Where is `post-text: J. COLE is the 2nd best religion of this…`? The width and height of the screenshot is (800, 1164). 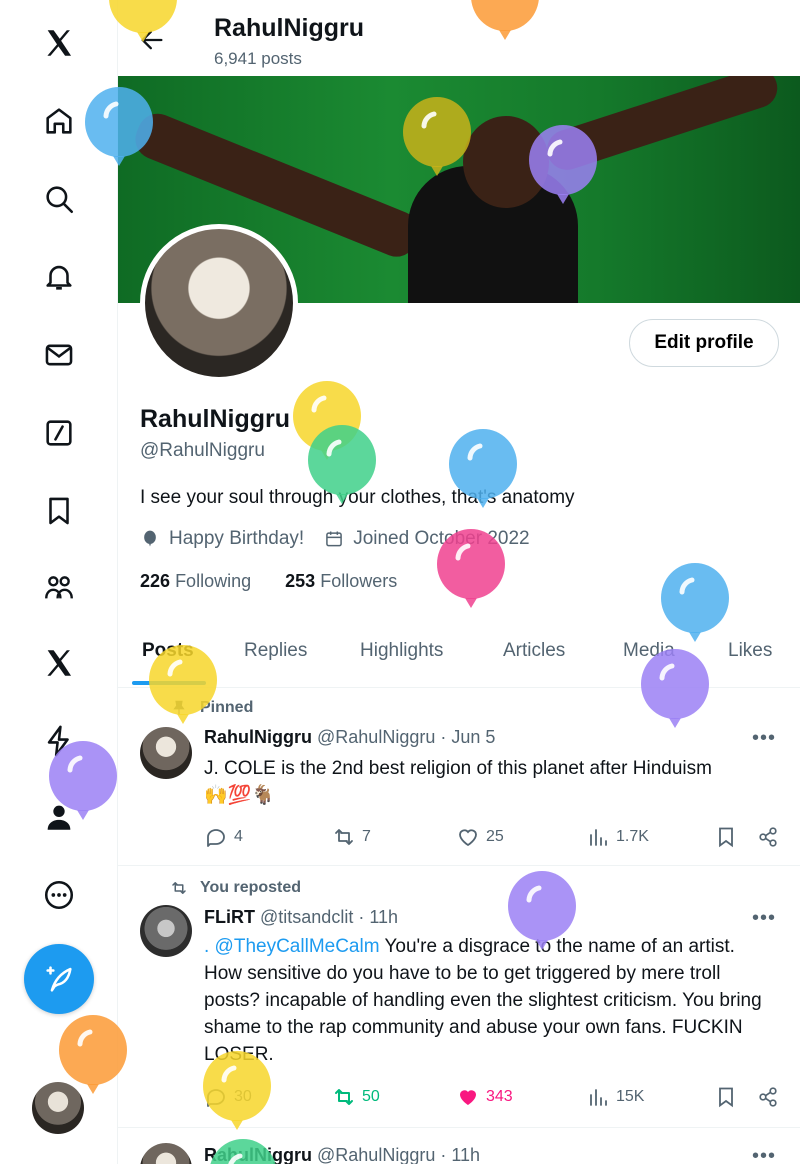
post-text: J. COLE is the 2nd best religion of this… is located at coordinates (489, 782).